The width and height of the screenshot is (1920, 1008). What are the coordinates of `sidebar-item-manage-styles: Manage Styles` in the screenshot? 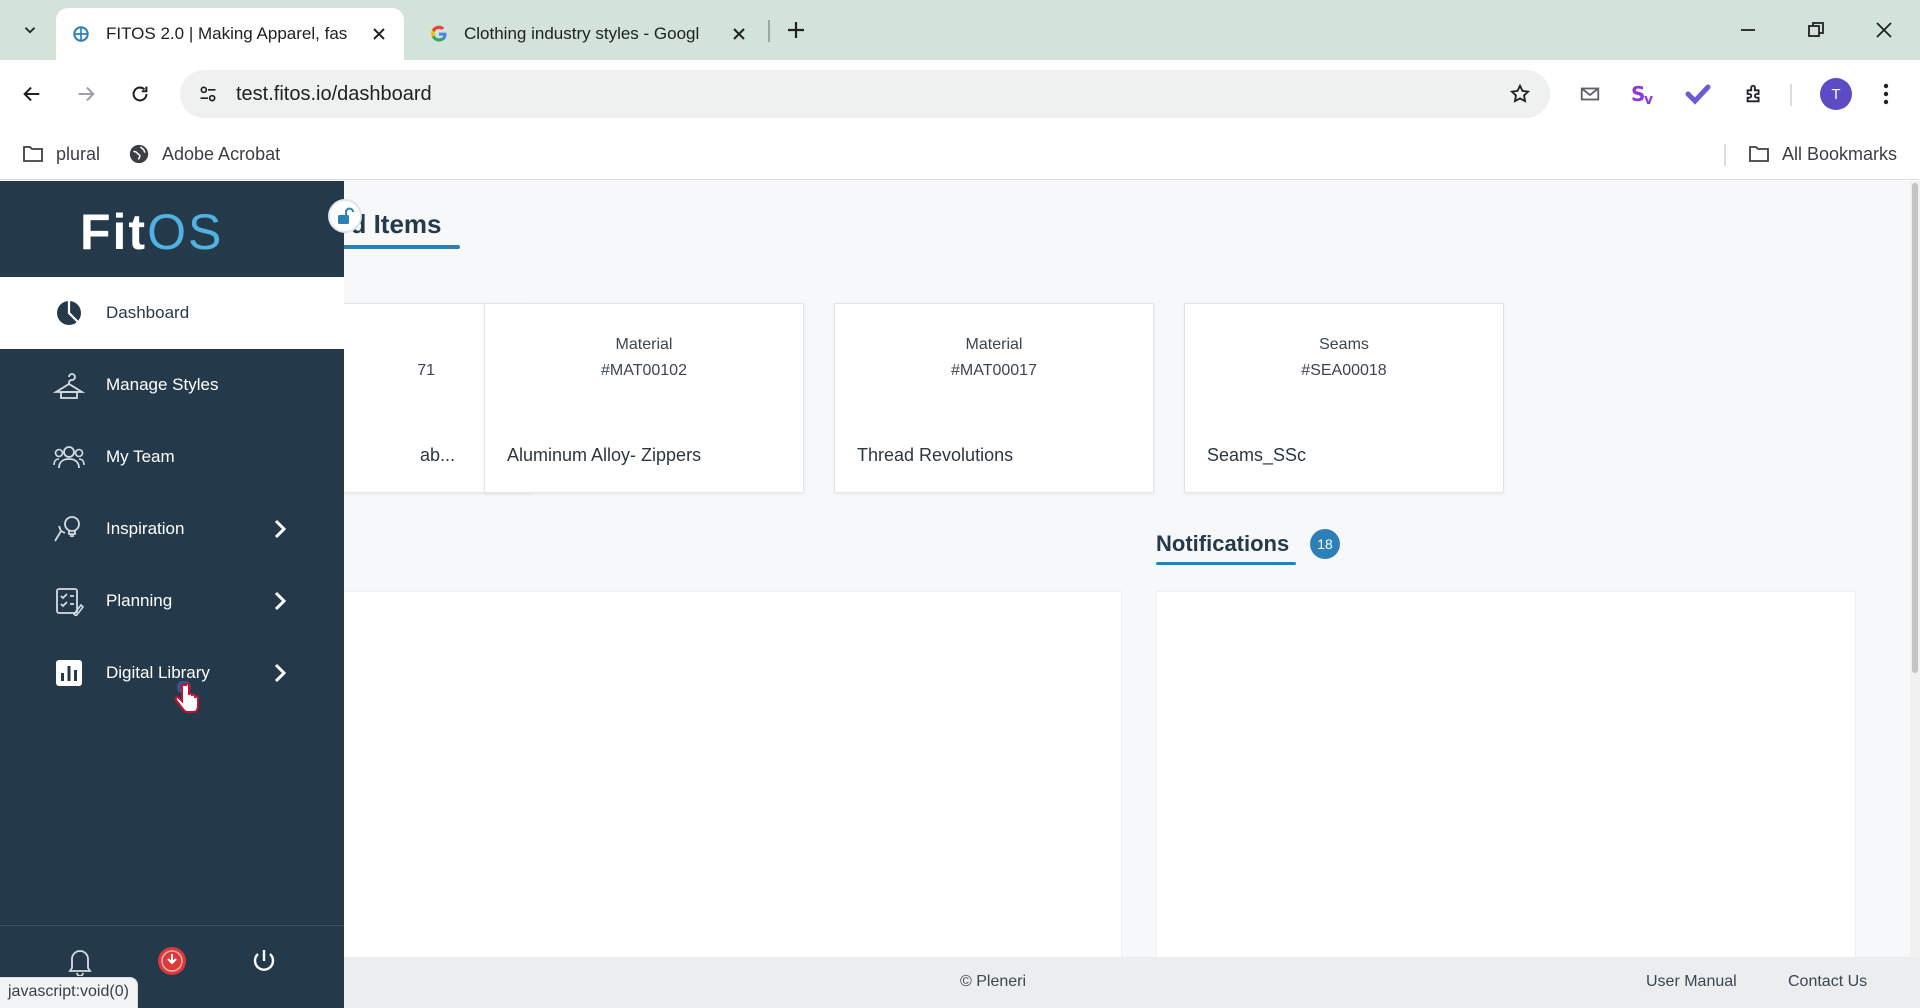 It's located at (172, 385).